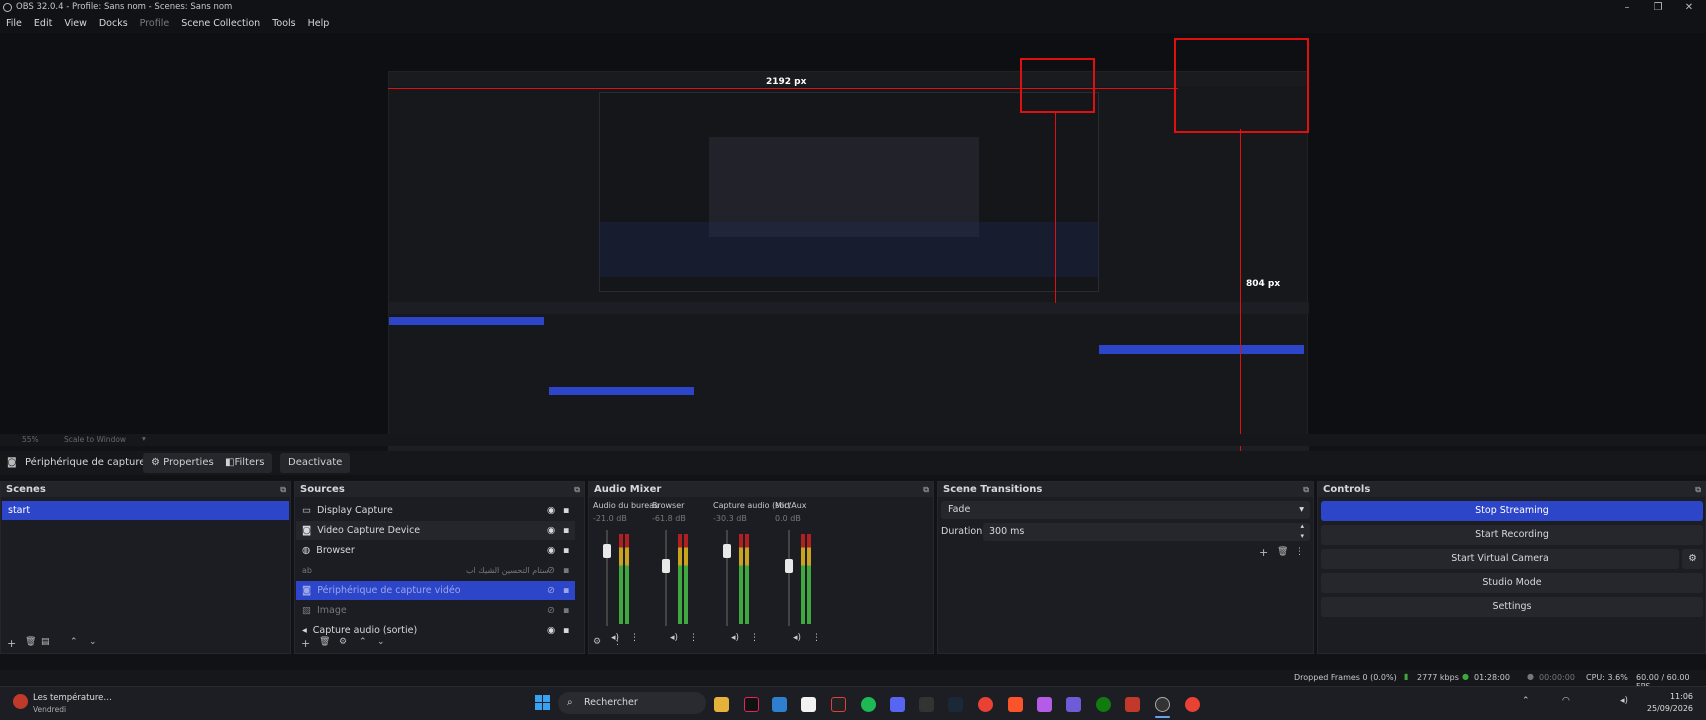  What do you see at coordinates (1125, 510) in the screenshot?
I see `transition-select: Fade ▾` at bounding box center [1125, 510].